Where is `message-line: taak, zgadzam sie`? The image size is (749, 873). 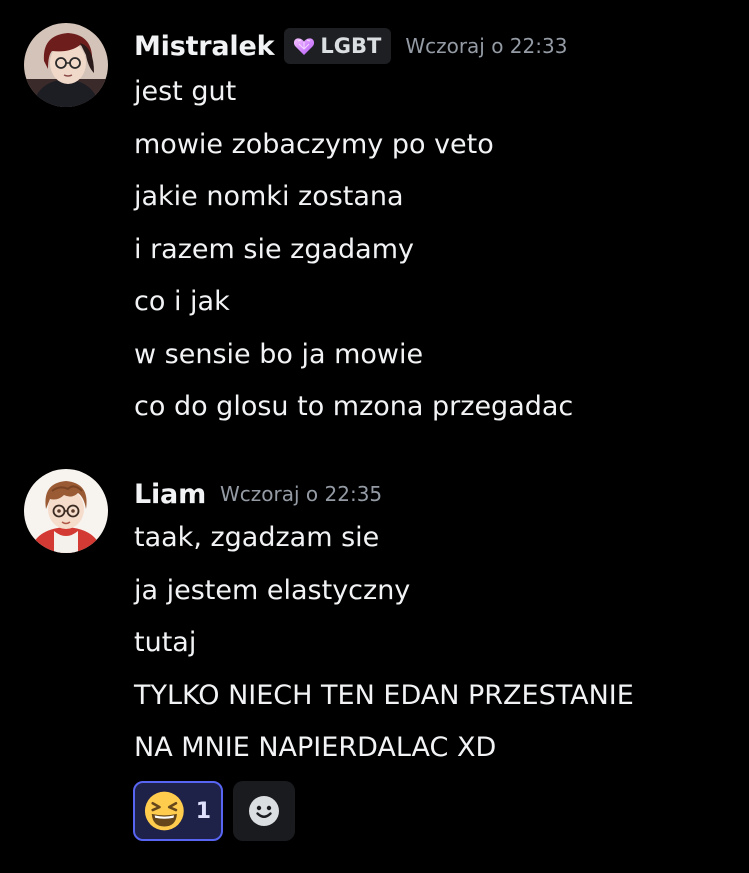
message-line: taak, zgadzam sie is located at coordinates (257, 537).